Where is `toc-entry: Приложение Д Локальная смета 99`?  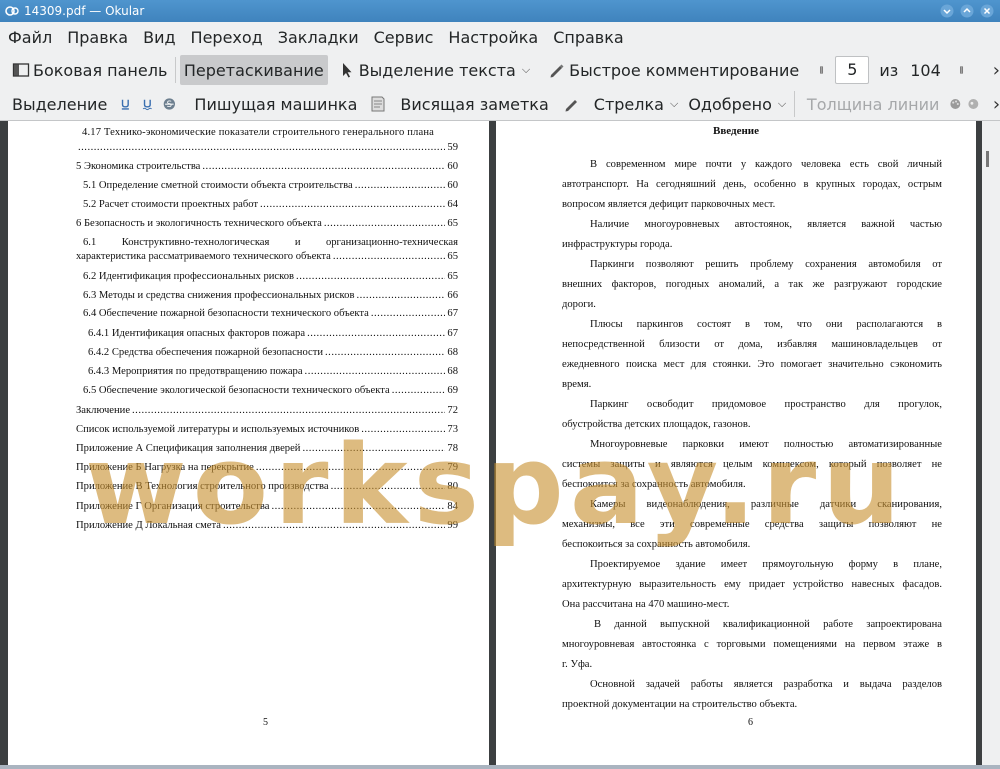
toc-entry: Приложение Д Локальная смета 99 is located at coordinates (267, 525).